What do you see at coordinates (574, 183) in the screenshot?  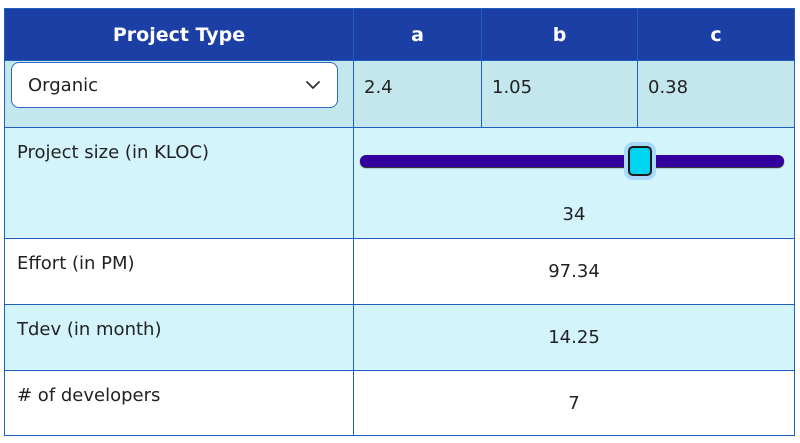 I see `project-size-cell: 34` at bounding box center [574, 183].